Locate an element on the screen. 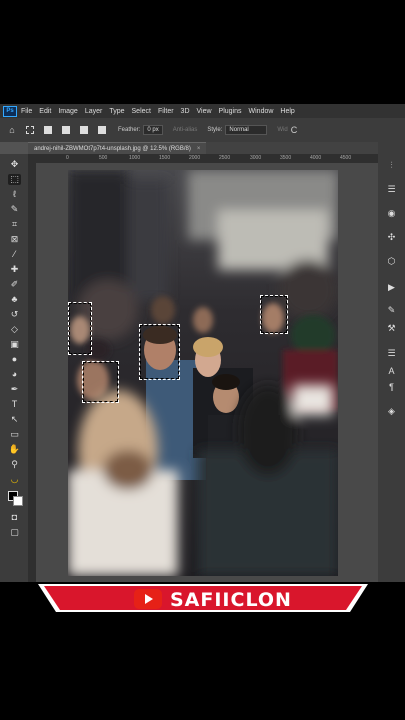  gradient-tool-icon: ▣ is located at coordinates (14, 344).